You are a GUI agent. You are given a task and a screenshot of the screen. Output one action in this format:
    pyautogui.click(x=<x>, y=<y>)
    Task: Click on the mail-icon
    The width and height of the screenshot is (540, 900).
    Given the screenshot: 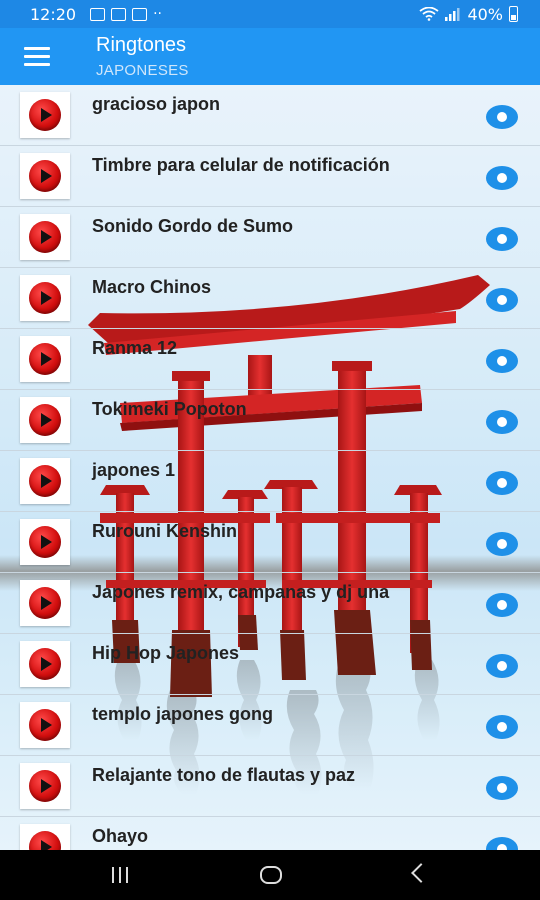 What is the action you would take?
    pyautogui.click(x=119, y=14)
    